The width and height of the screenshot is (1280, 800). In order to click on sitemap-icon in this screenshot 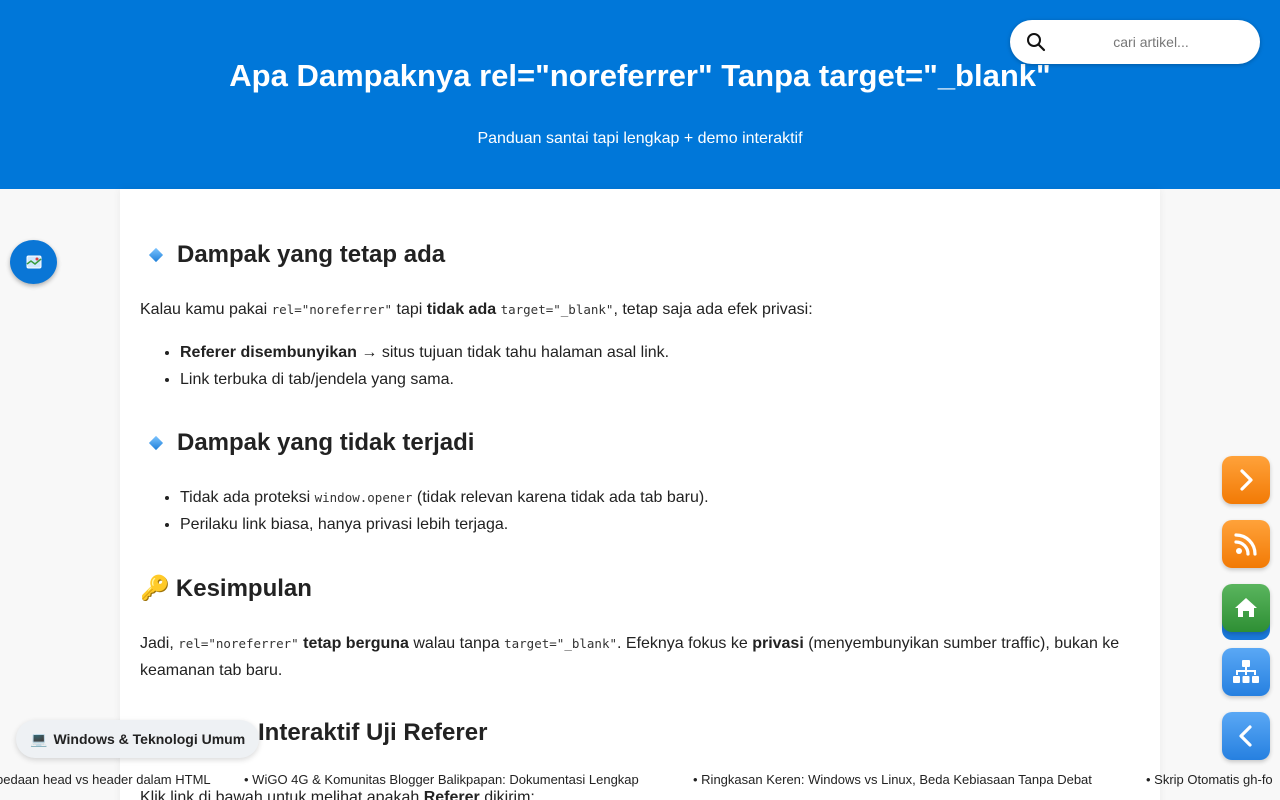, I will do `click(1246, 671)`.